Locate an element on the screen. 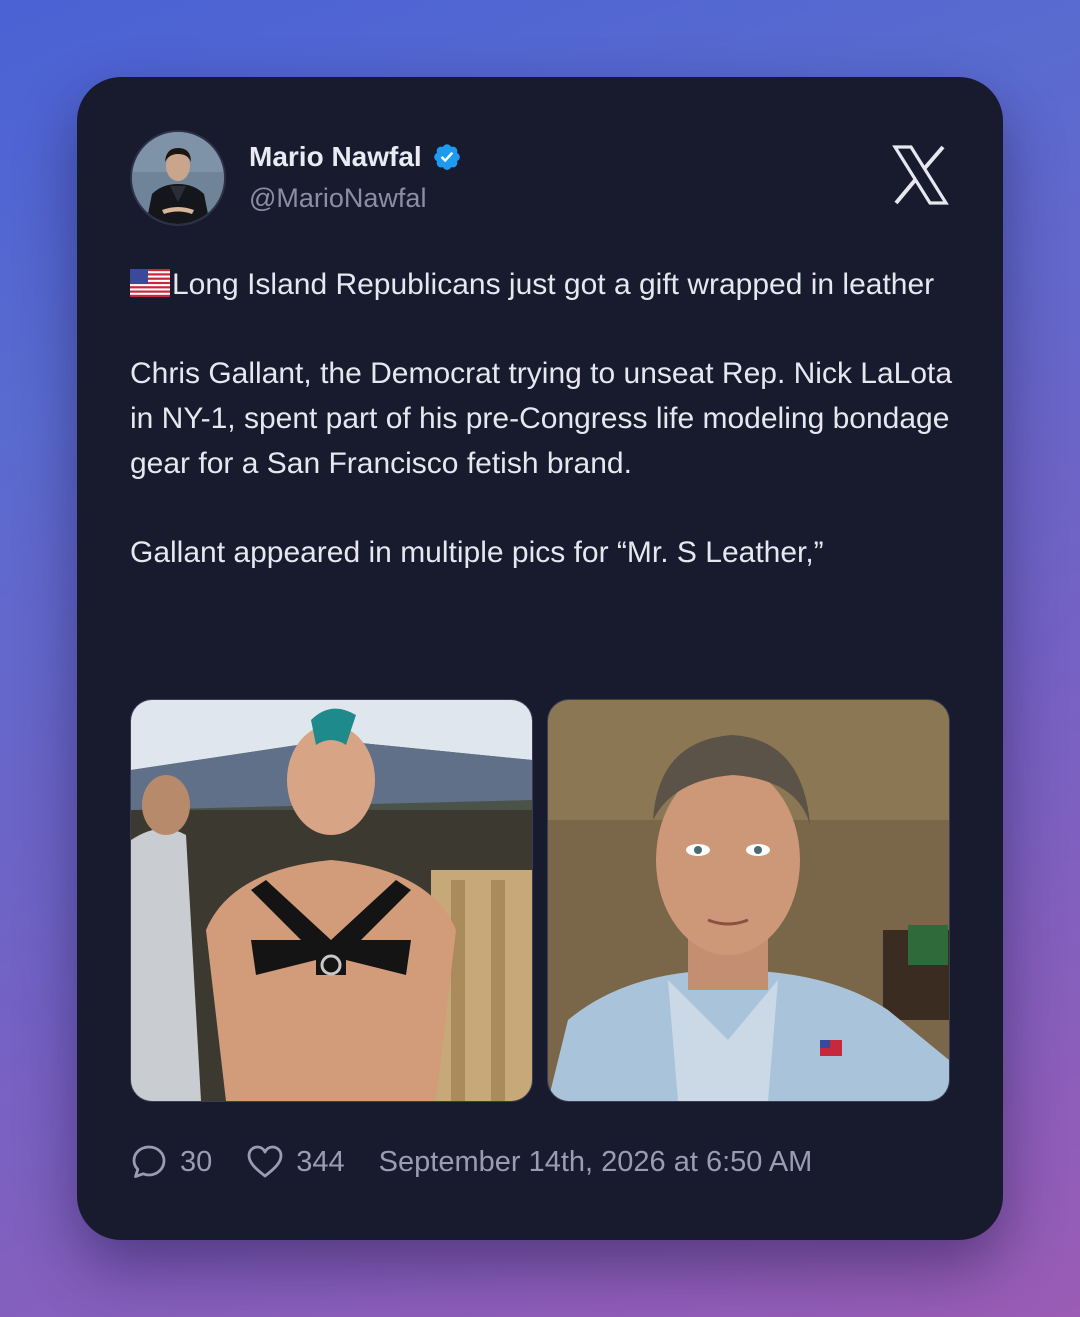 This screenshot has height=1317, width=1080. us-flag-icon is located at coordinates (150, 283).